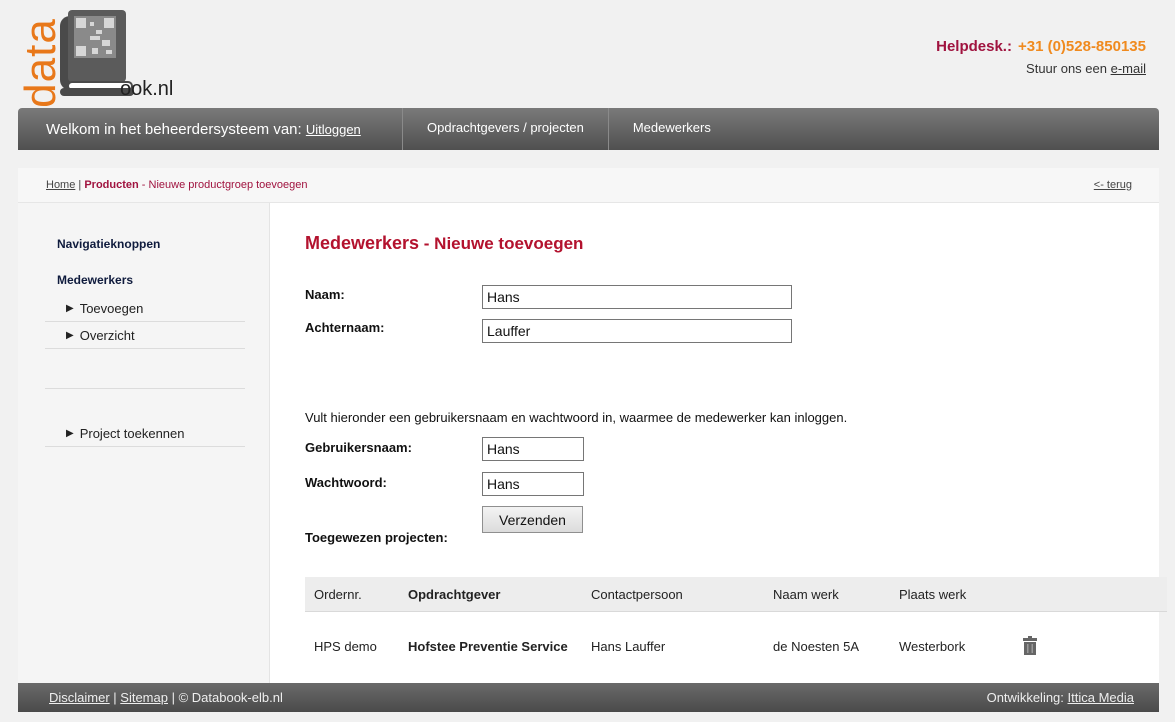 The width and height of the screenshot is (1175, 722). I want to click on wachtwoord-field, so click(533, 484).